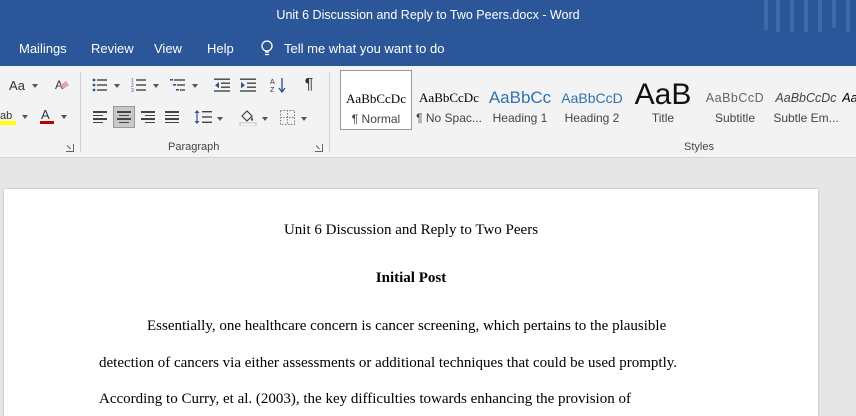 Image resolution: width=856 pixels, height=416 pixels. What do you see at coordinates (220, 48) in the screenshot?
I see `tab-help: Help` at bounding box center [220, 48].